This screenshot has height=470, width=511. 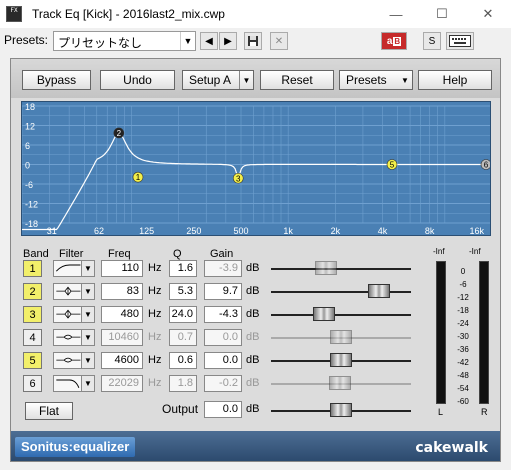 I want to click on gain-field-2: 9.7, so click(x=223, y=291).